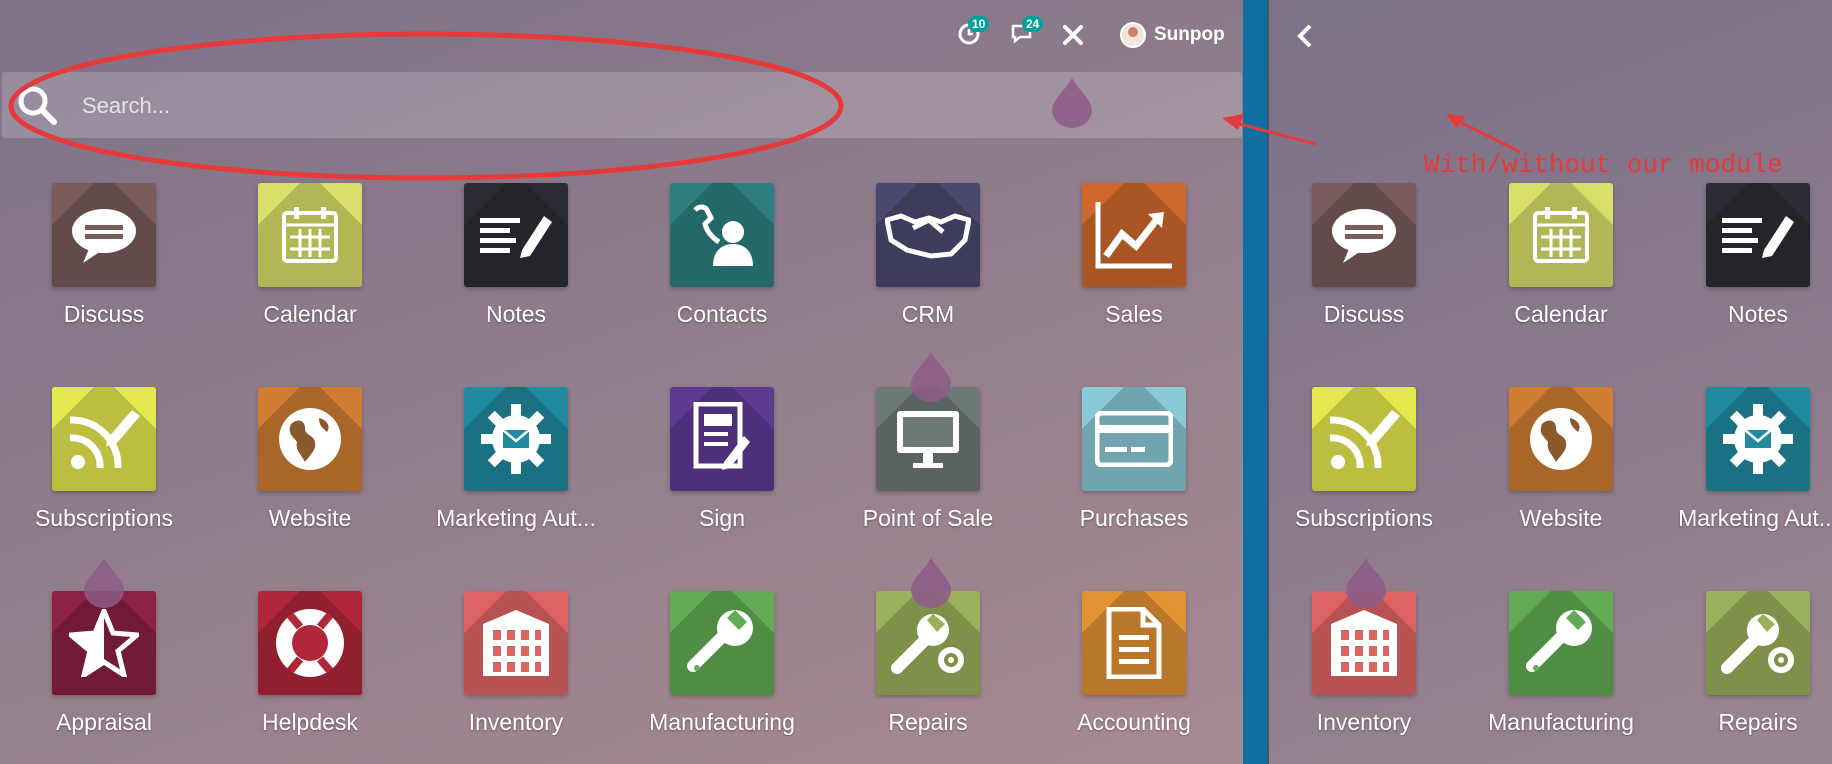 The width and height of the screenshot is (1832, 764). I want to click on back-button, so click(1305, 38).